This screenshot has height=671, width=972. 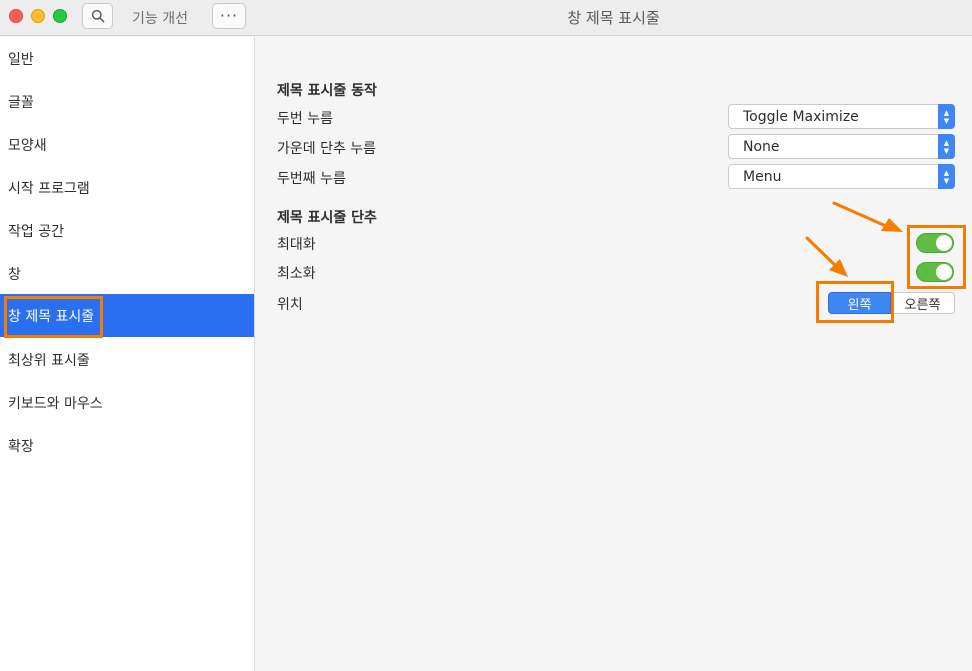 I want to click on sidebar-item-general: 일반, so click(x=127, y=58).